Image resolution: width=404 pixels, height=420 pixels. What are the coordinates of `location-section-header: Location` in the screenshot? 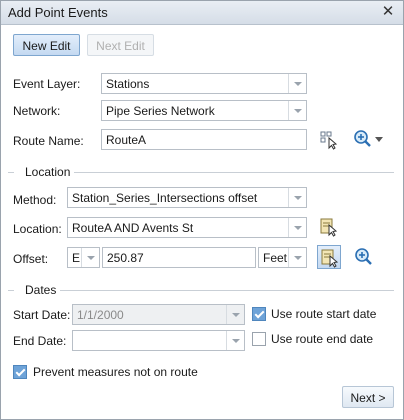 It's located at (202, 172).